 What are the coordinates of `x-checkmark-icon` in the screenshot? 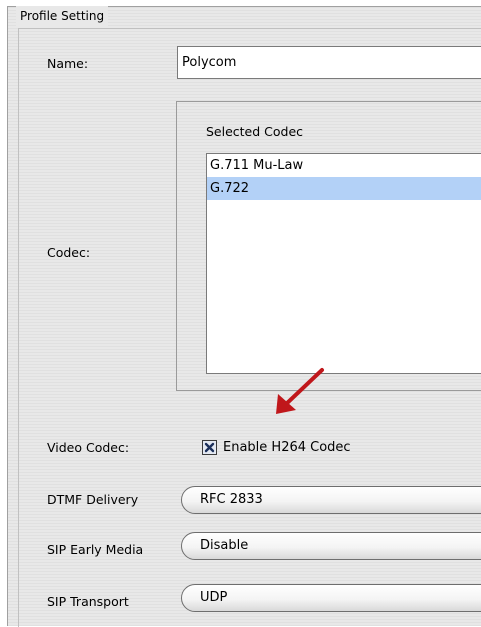 It's located at (209, 447).